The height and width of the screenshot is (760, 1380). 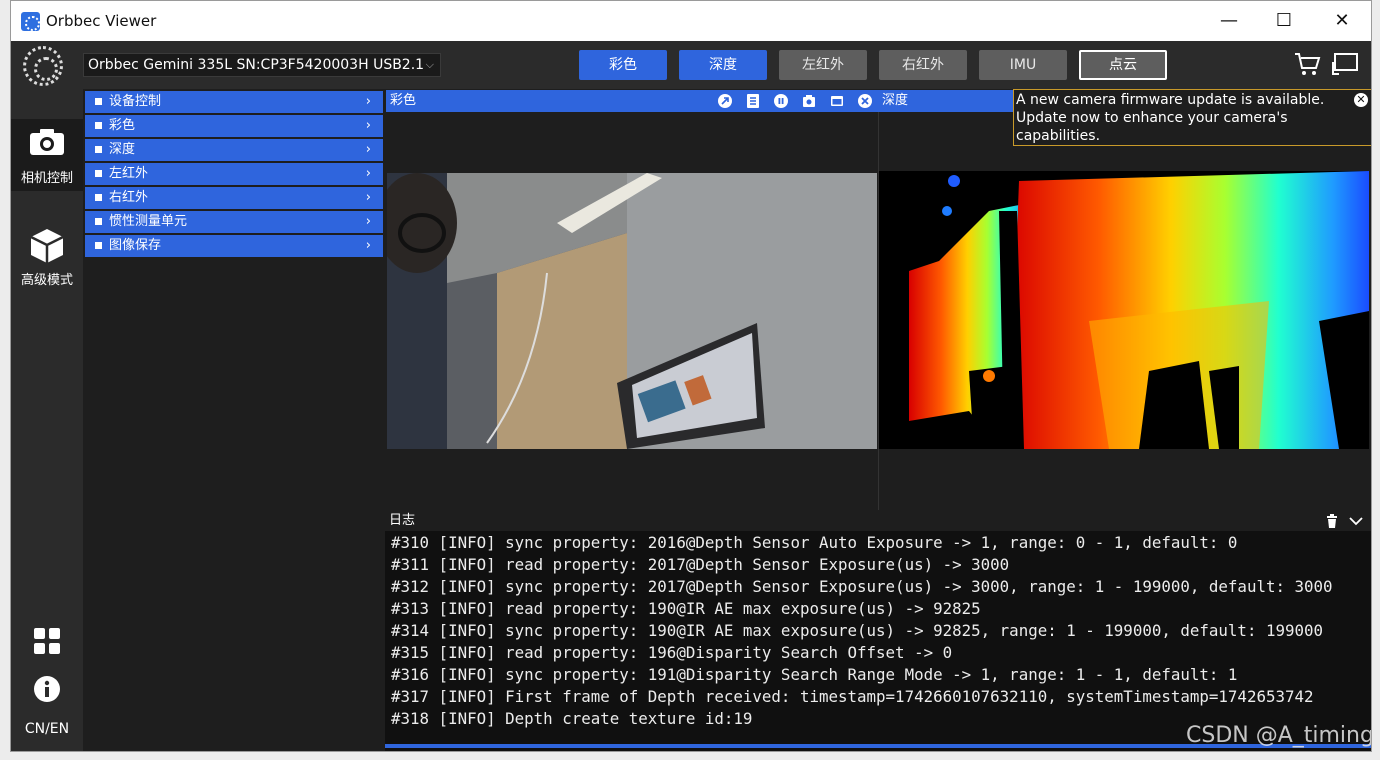 I want to click on log-header: 日志, so click(x=878, y=521).